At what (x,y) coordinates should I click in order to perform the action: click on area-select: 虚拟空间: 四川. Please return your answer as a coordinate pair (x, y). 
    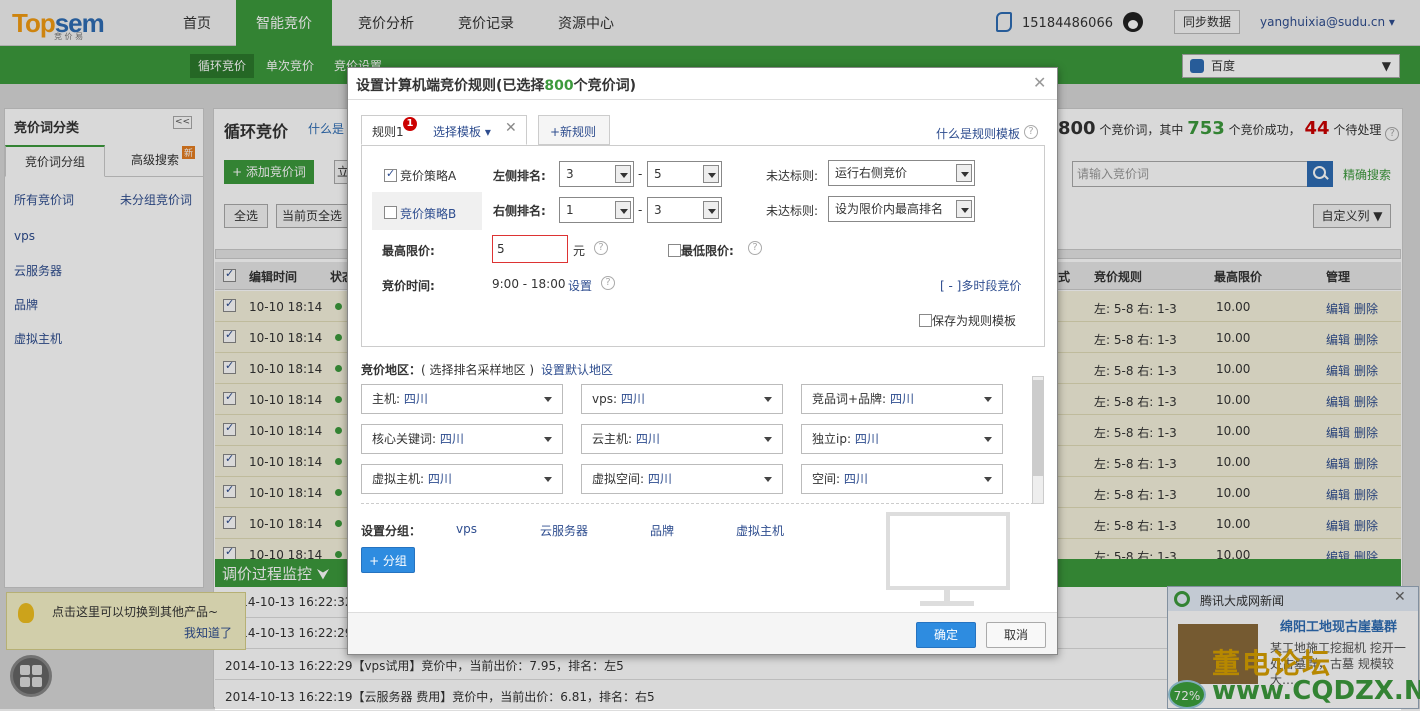
    Looking at the image, I should click on (682, 479).